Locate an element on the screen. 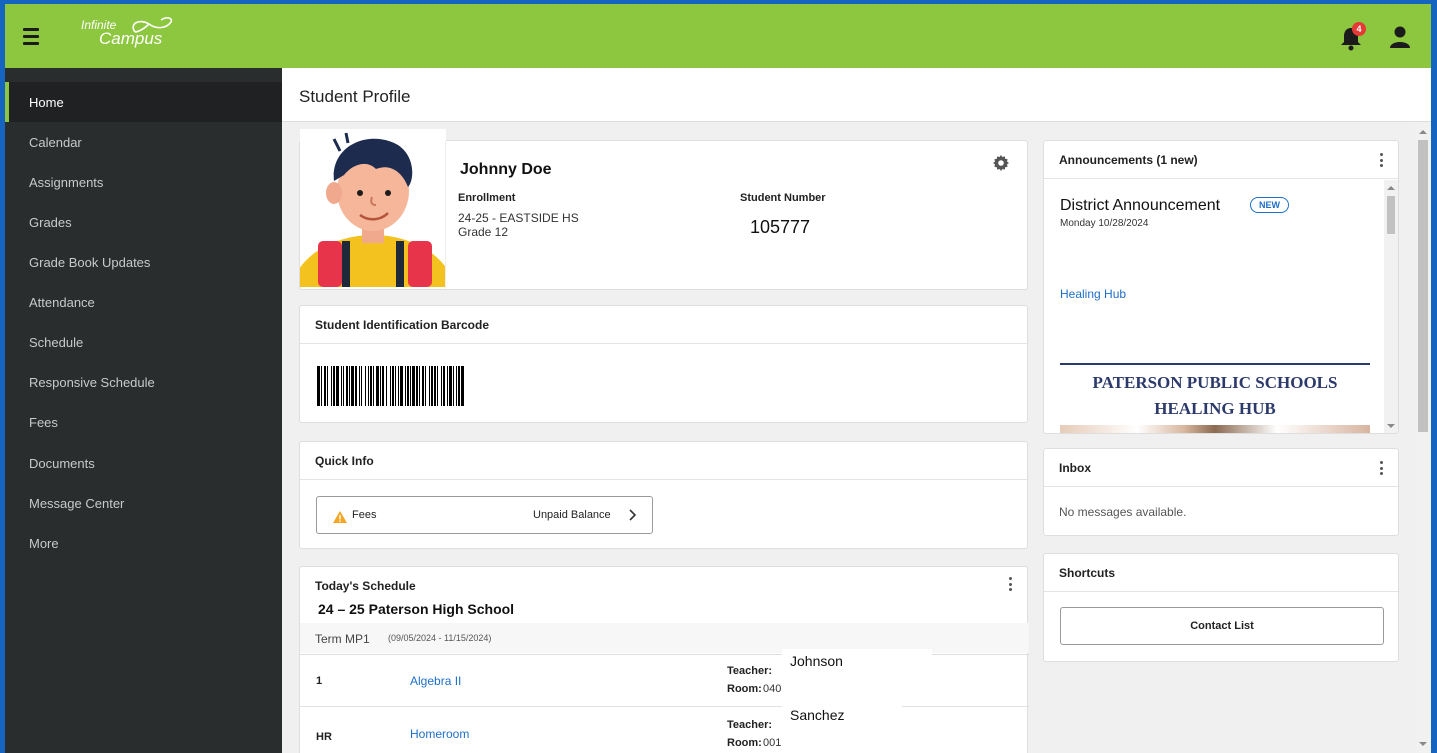 This screenshot has width=1437, height=753. sidebar-item-fees: Fees is located at coordinates (143, 422).